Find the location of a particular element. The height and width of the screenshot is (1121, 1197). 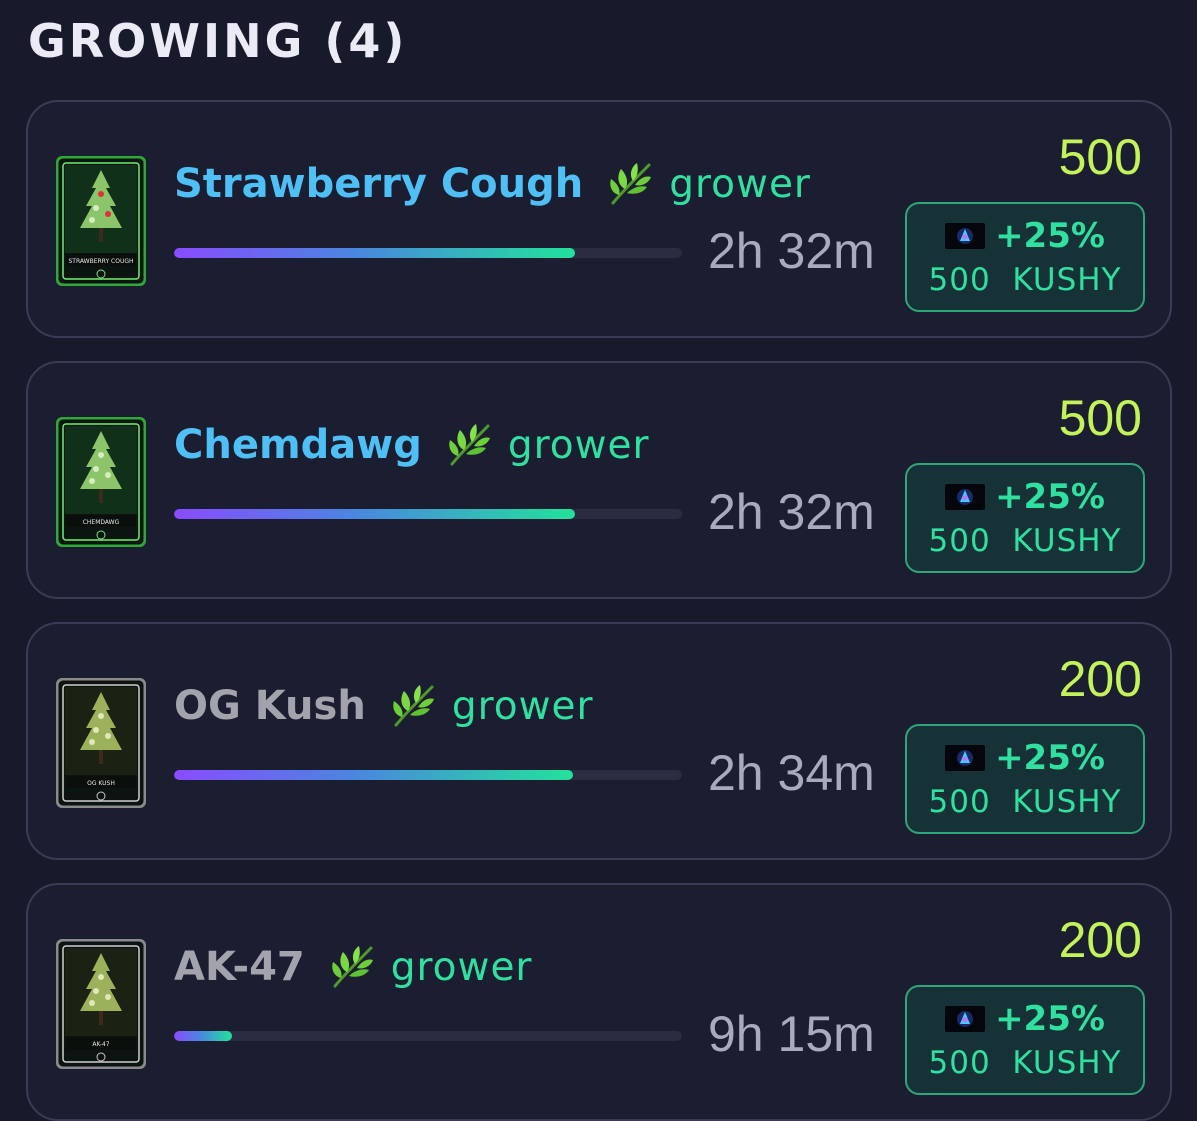

time-remaining: 2h 34m is located at coordinates (791, 773).